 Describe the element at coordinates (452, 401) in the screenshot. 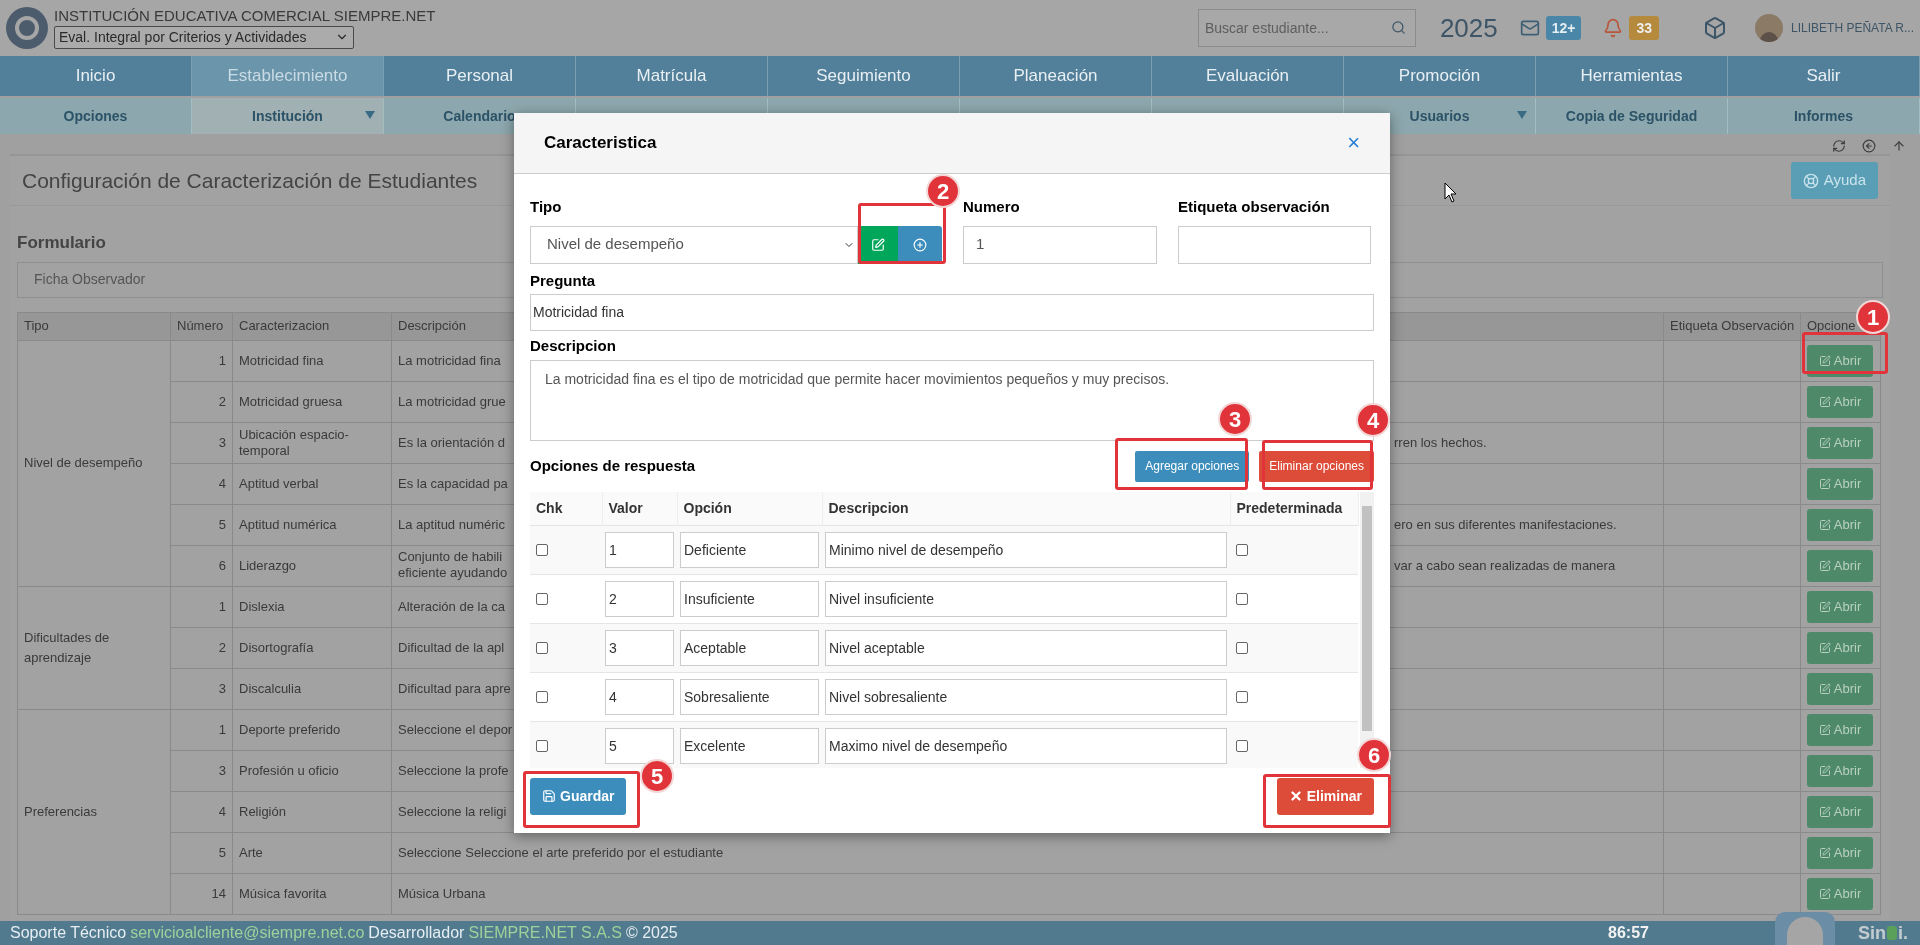

I see `table-cell: La motricidad grue` at that location.